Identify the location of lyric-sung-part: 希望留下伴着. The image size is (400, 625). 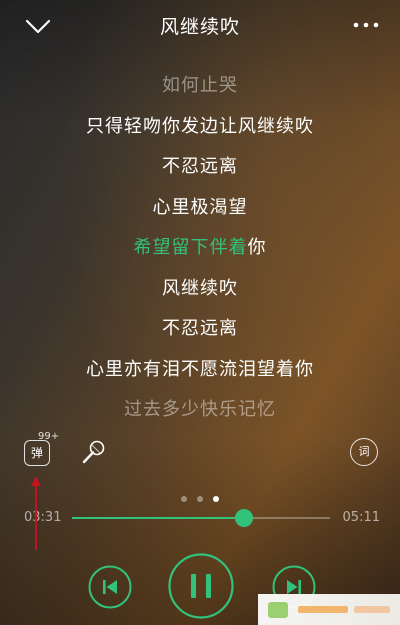
(190, 247).